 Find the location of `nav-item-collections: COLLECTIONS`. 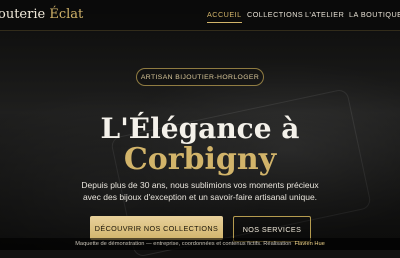

nav-item-collections: COLLECTIONS is located at coordinates (275, 14).